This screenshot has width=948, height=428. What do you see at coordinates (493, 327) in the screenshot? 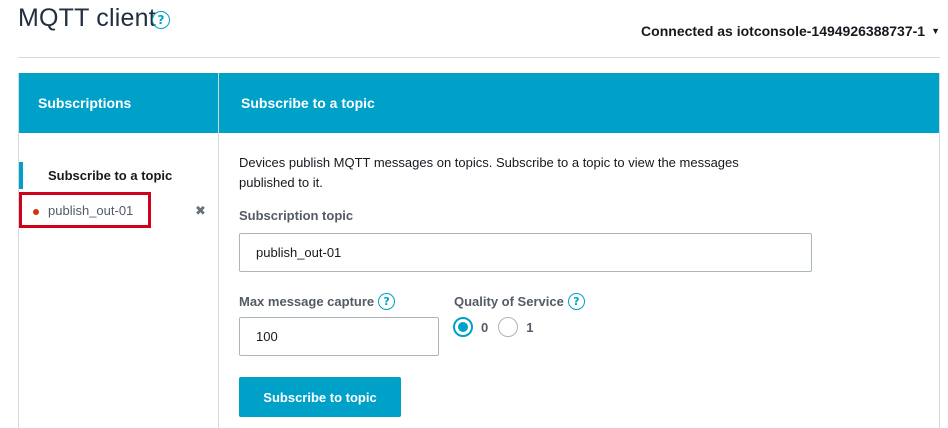
I see `qos-radio-group: 0 1` at bounding box center [493, 327].